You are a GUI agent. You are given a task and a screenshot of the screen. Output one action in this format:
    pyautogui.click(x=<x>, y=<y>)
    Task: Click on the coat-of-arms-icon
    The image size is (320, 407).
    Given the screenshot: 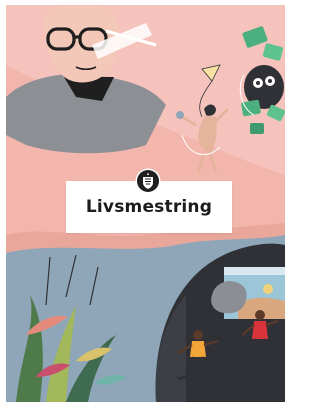 What is the action you would take?
    pyautogui.click(x=148, y=181)
    